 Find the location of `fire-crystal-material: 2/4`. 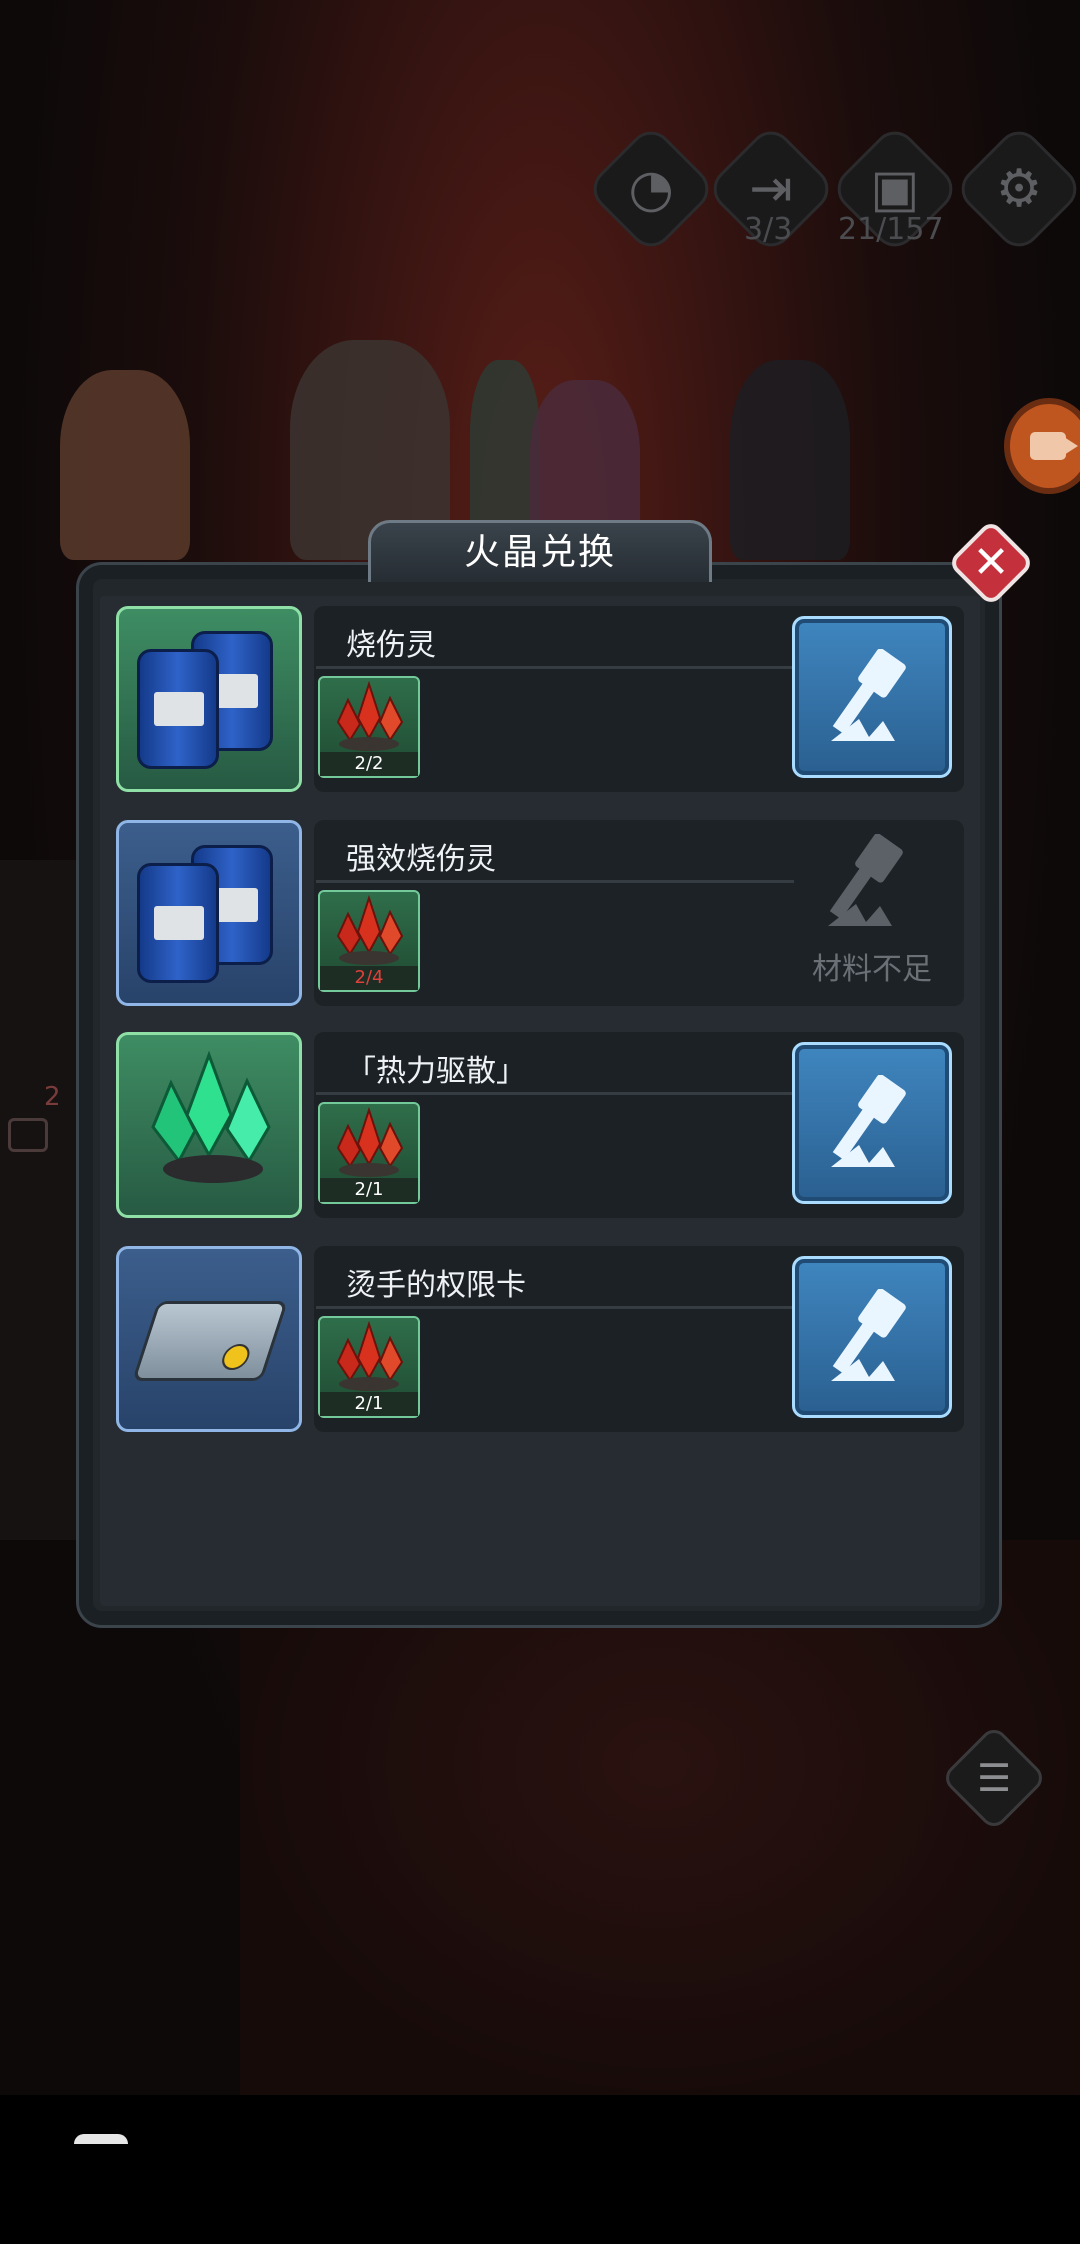

fire-crystal-material: 2/4 is located at coordinates (369, 941).